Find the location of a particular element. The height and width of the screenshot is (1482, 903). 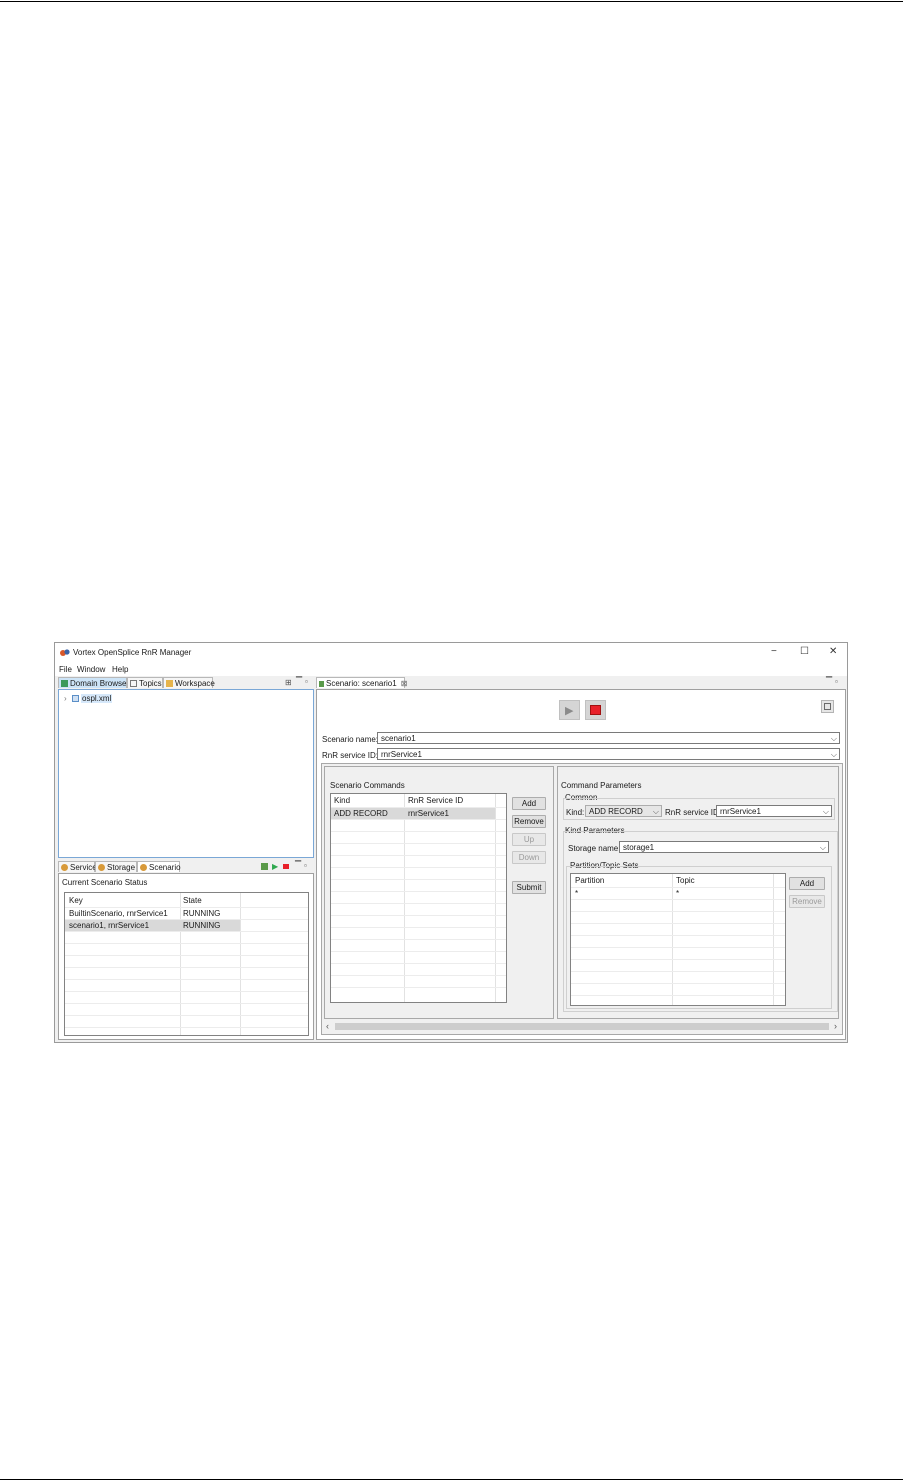

storage-name-label: Storage name: is located at coordinates (594, 848).